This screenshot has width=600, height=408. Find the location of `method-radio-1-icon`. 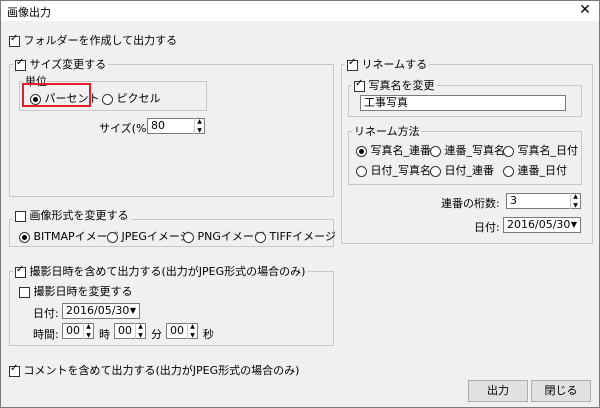

method-radio-1-icon is located at coordinates (361, 151).